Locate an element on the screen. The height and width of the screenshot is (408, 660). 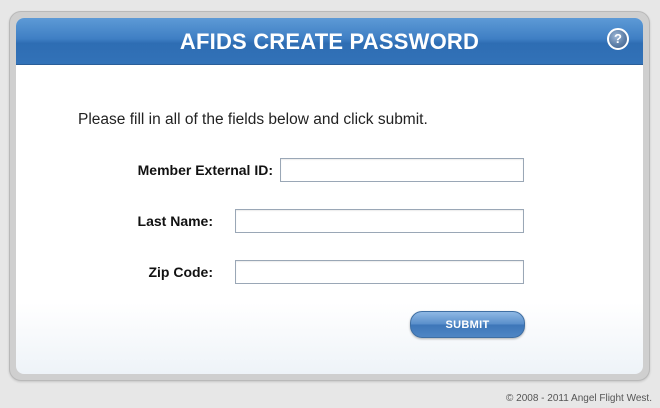
help-icon: ? is located at coordinates (618, 39).